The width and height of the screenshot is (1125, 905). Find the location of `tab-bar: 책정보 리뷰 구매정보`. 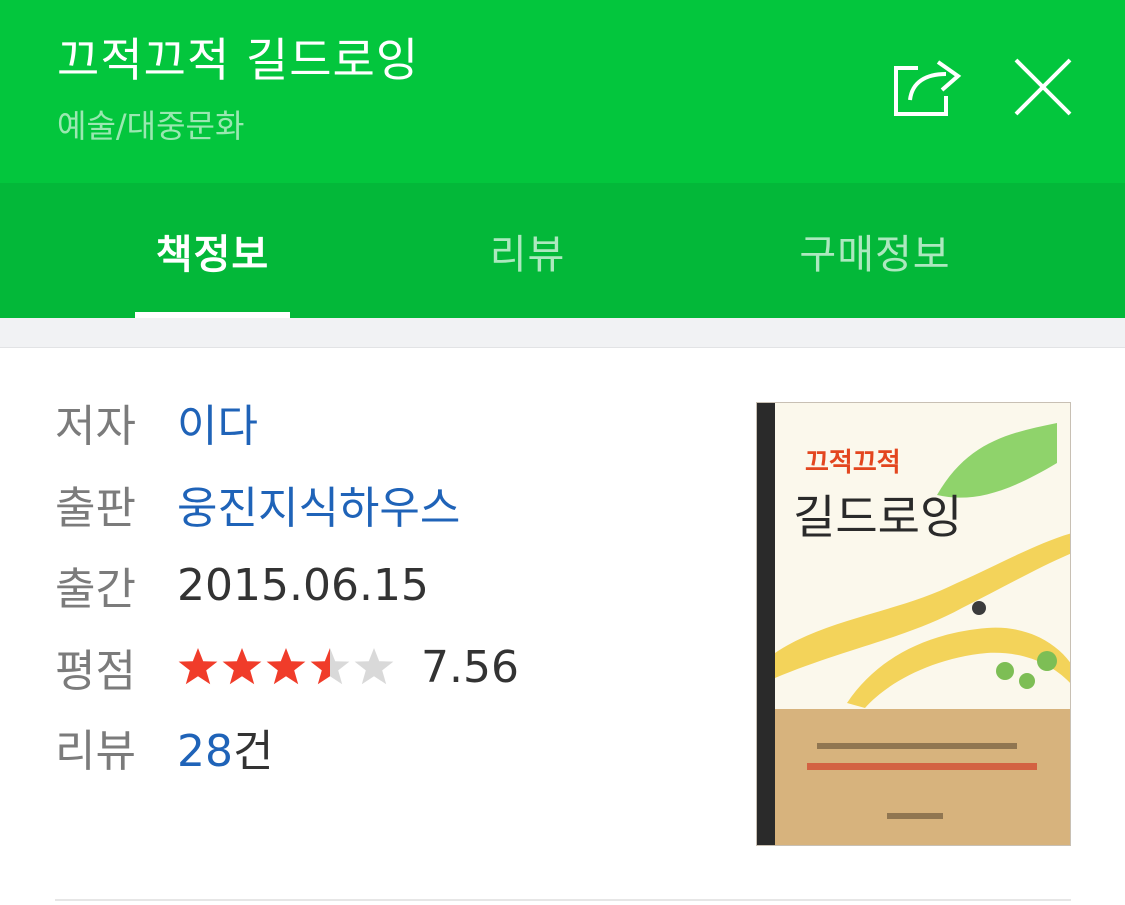

tab-bar: 책정보 리뷰 구매정보 is located at coordinates (562, 250).